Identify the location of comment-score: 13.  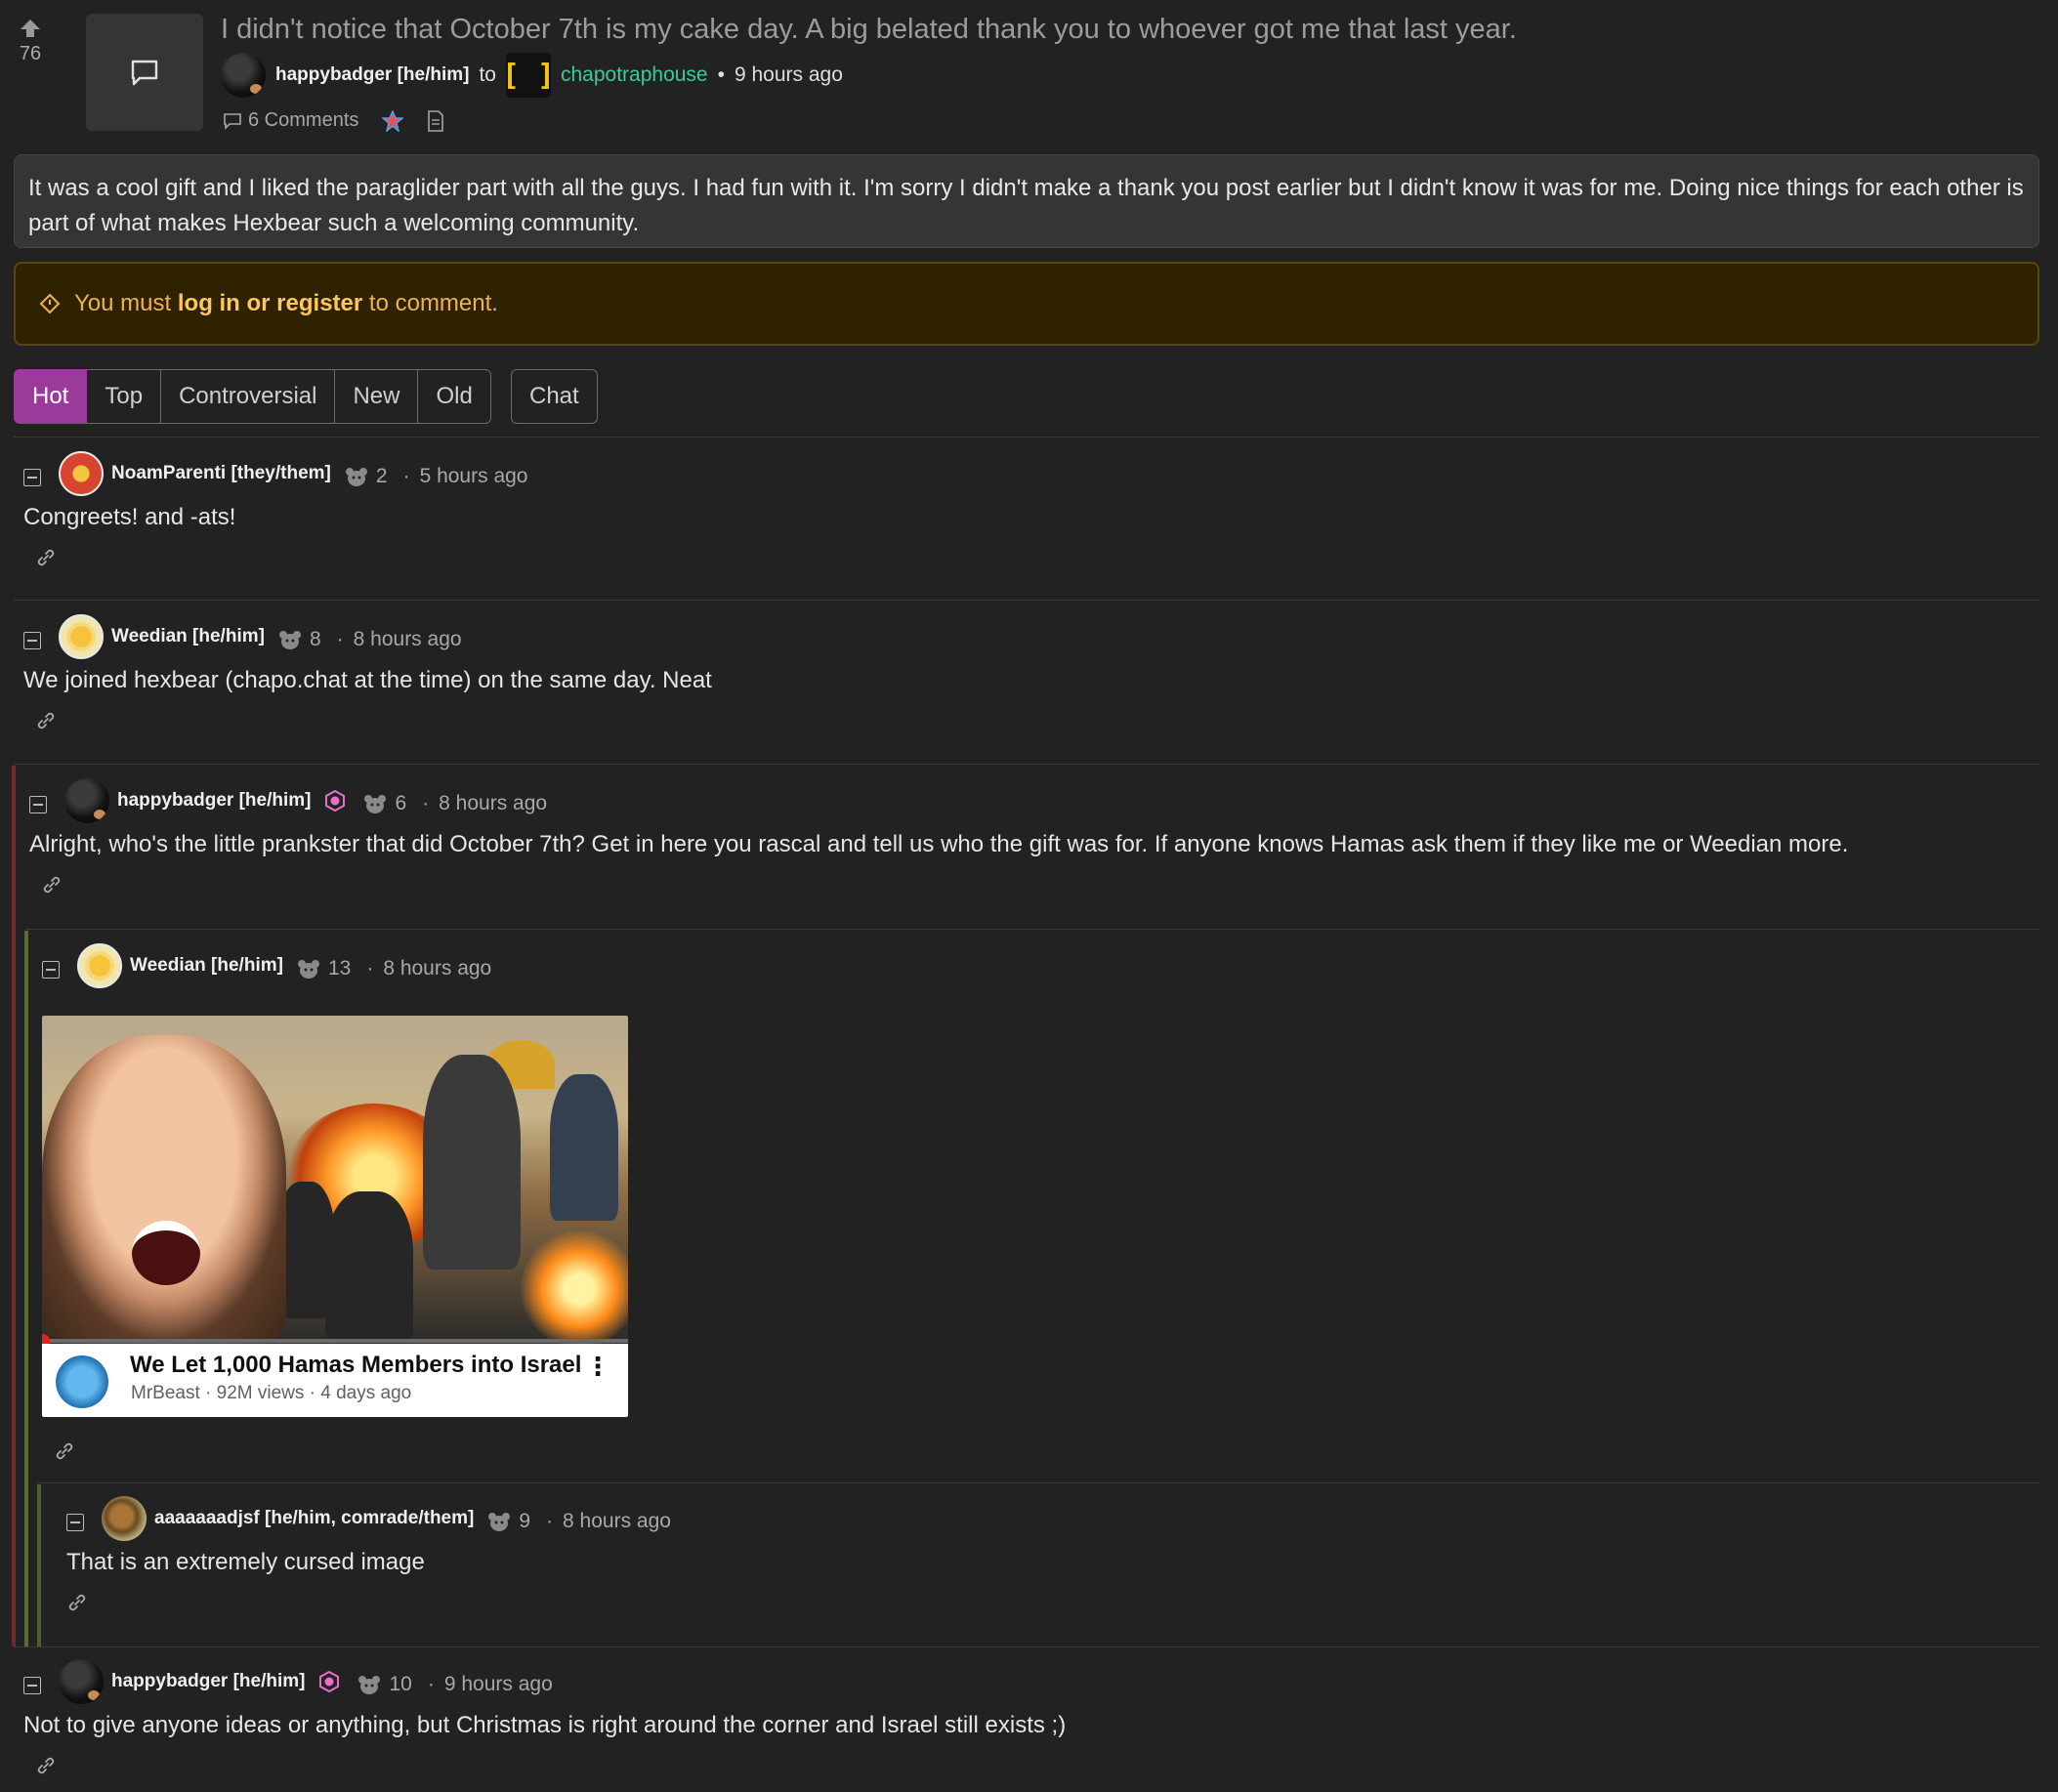
(339, 968).